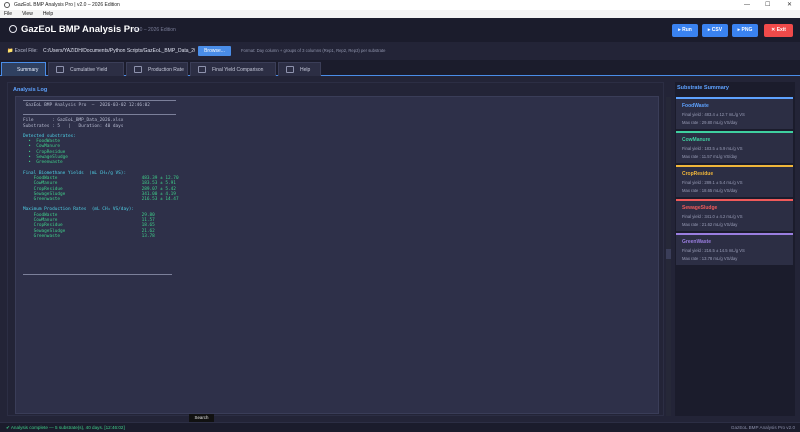 The height and width of the screenshot is (432, 800). What do you see at coordinates (13, 29) in the screenshot?
I see `logo-icon` at bounding box center [13, 29].